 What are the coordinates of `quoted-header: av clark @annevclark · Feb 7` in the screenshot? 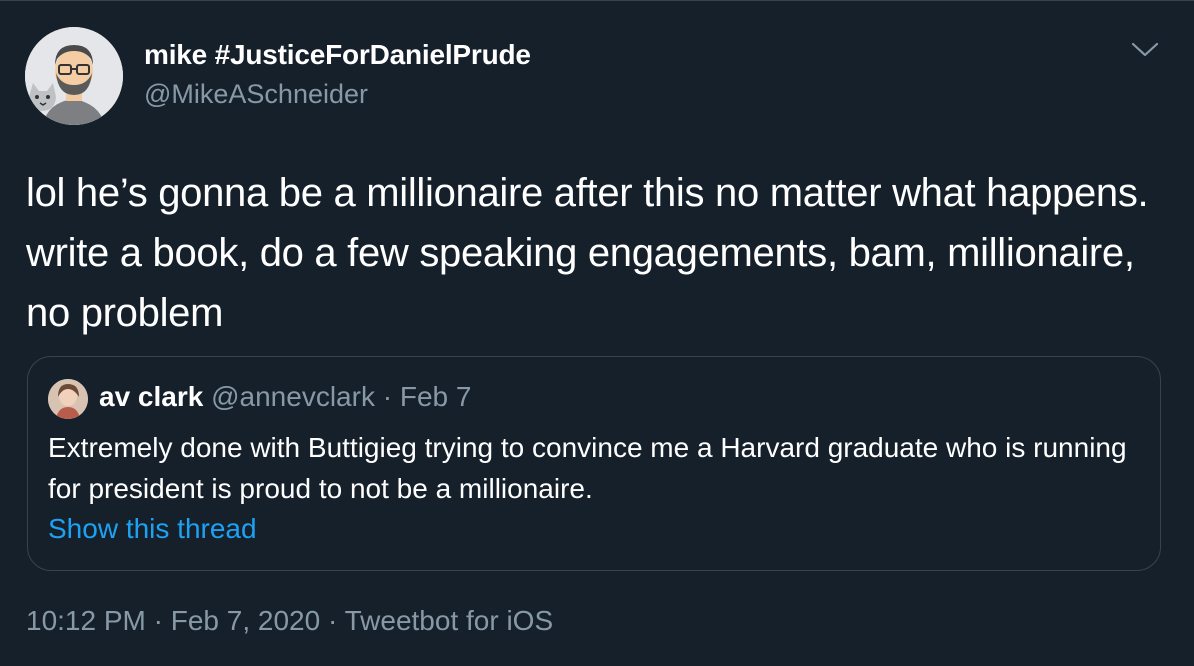 It's located at (285, 397).